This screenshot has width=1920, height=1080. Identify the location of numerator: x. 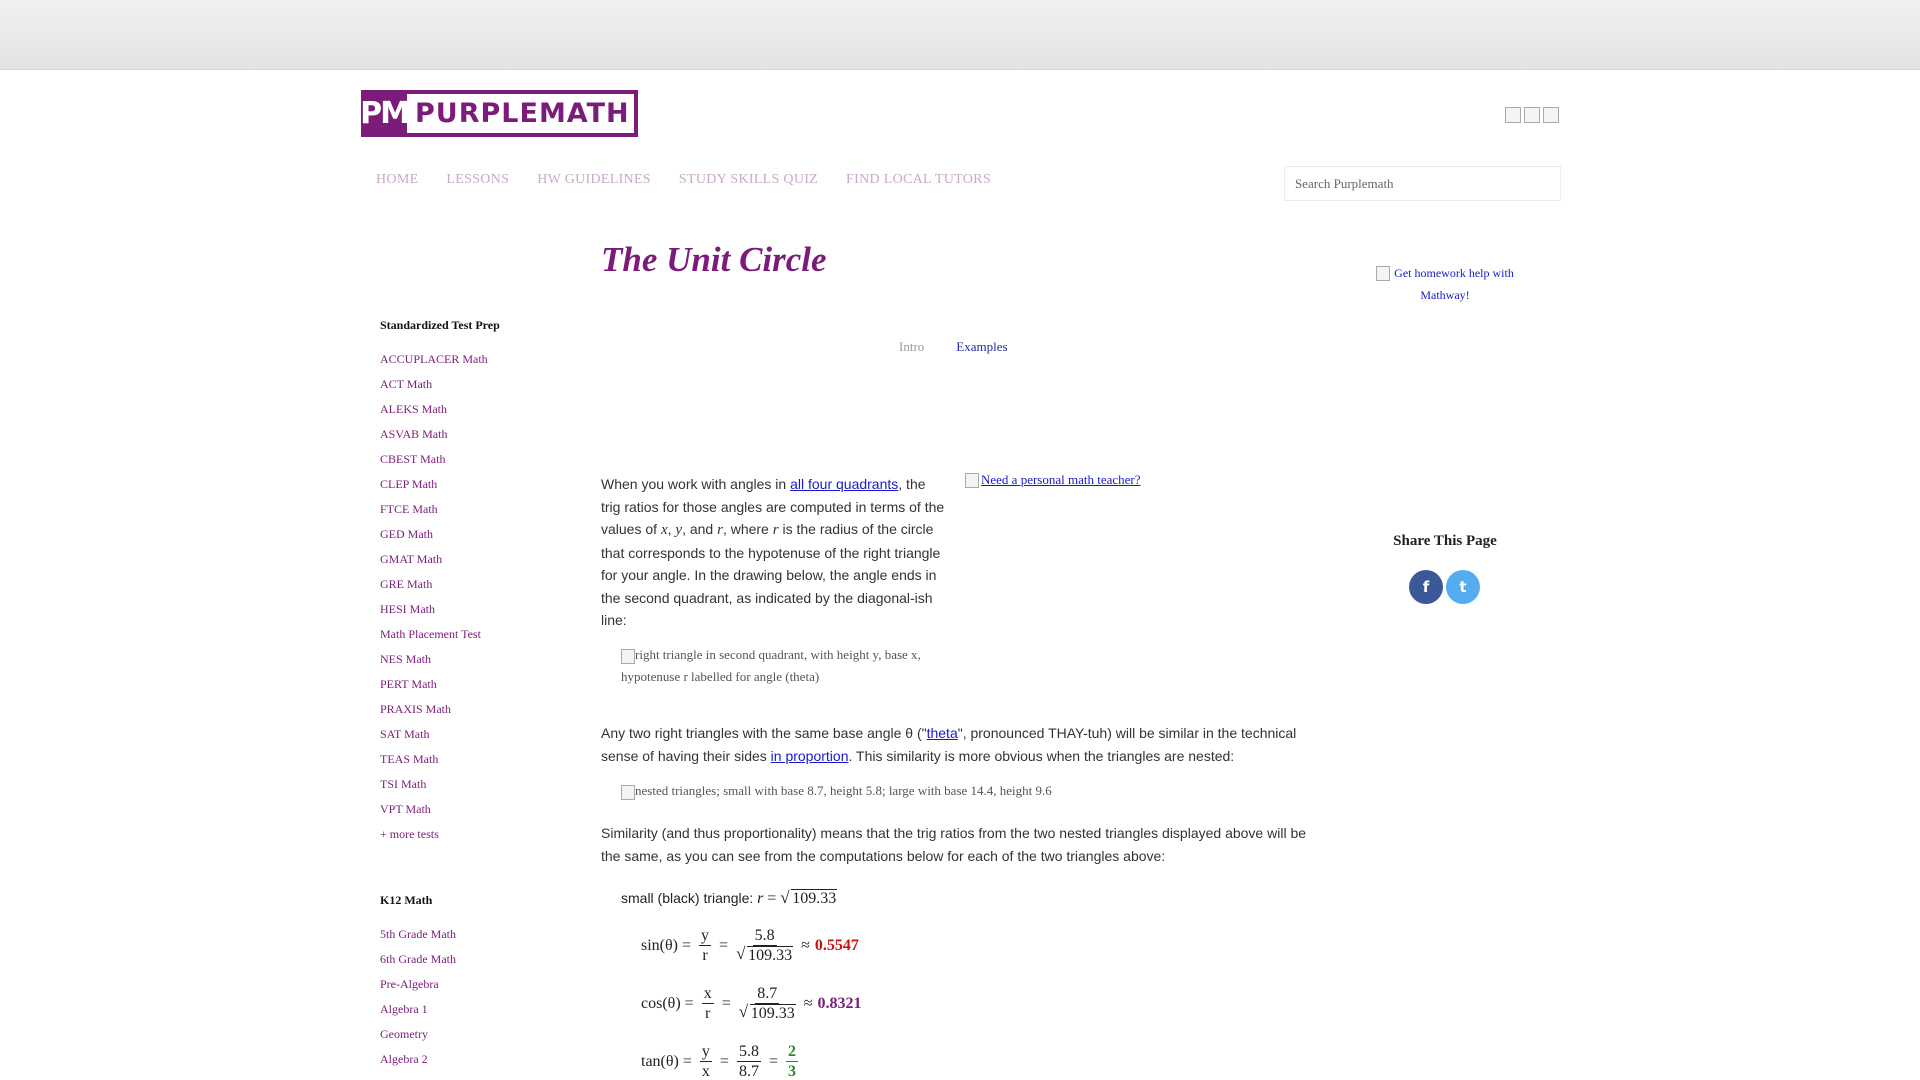
(707, 994).